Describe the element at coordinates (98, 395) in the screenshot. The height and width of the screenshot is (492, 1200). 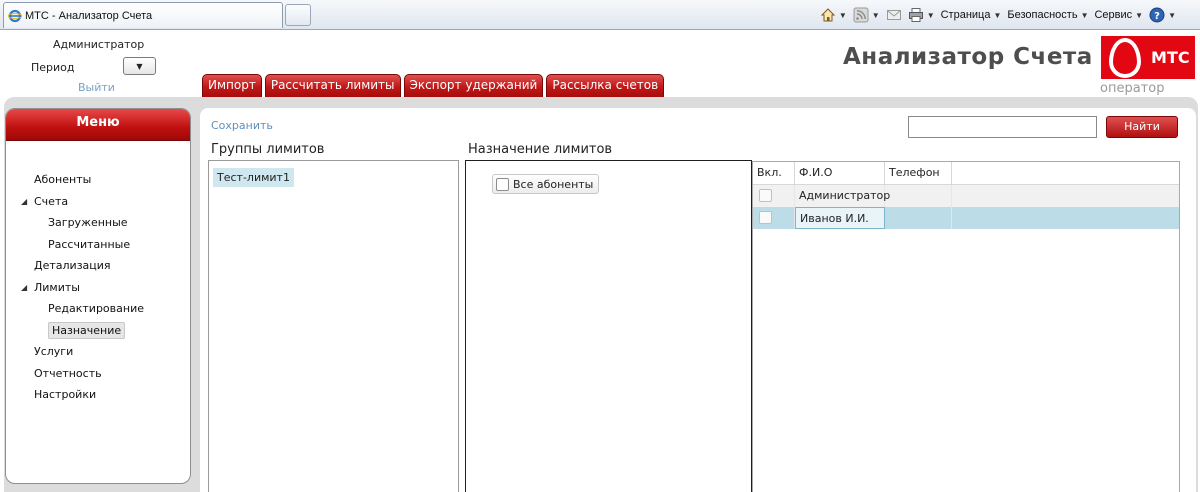
I see `menu-item-settings: Настройки` at that location.